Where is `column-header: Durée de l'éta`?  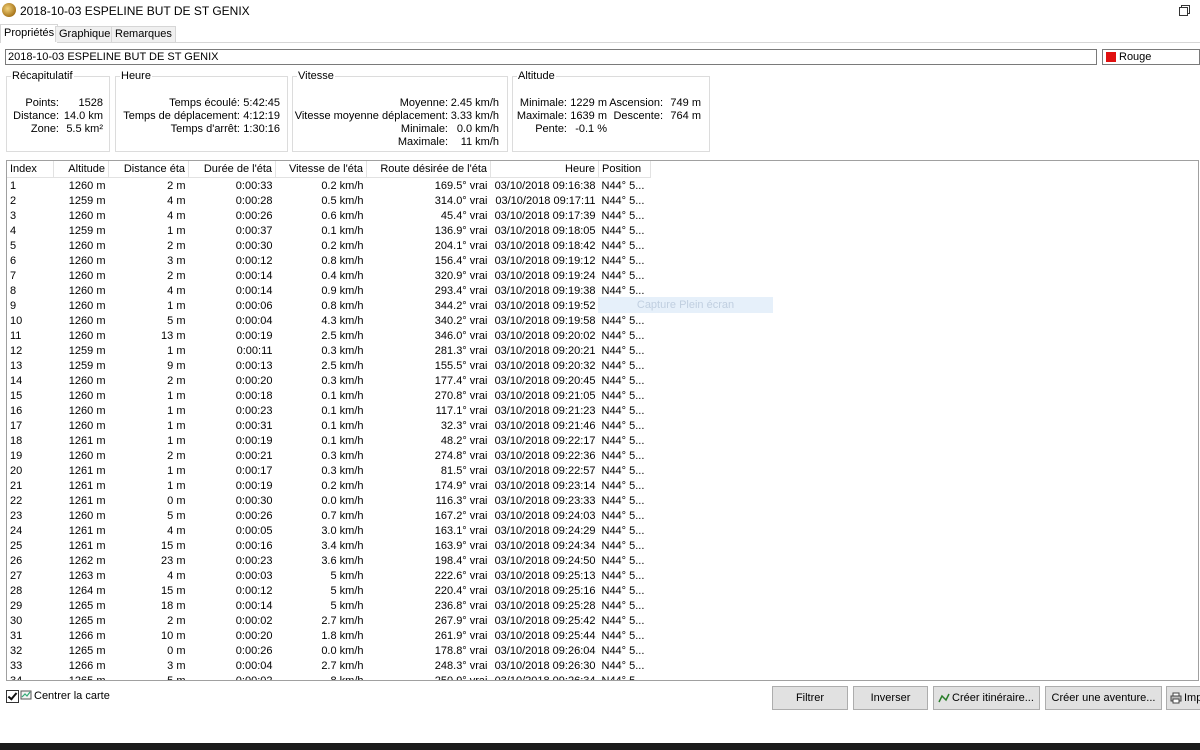 column-header: Durée de l'éta is located at coordinates (232, 169).